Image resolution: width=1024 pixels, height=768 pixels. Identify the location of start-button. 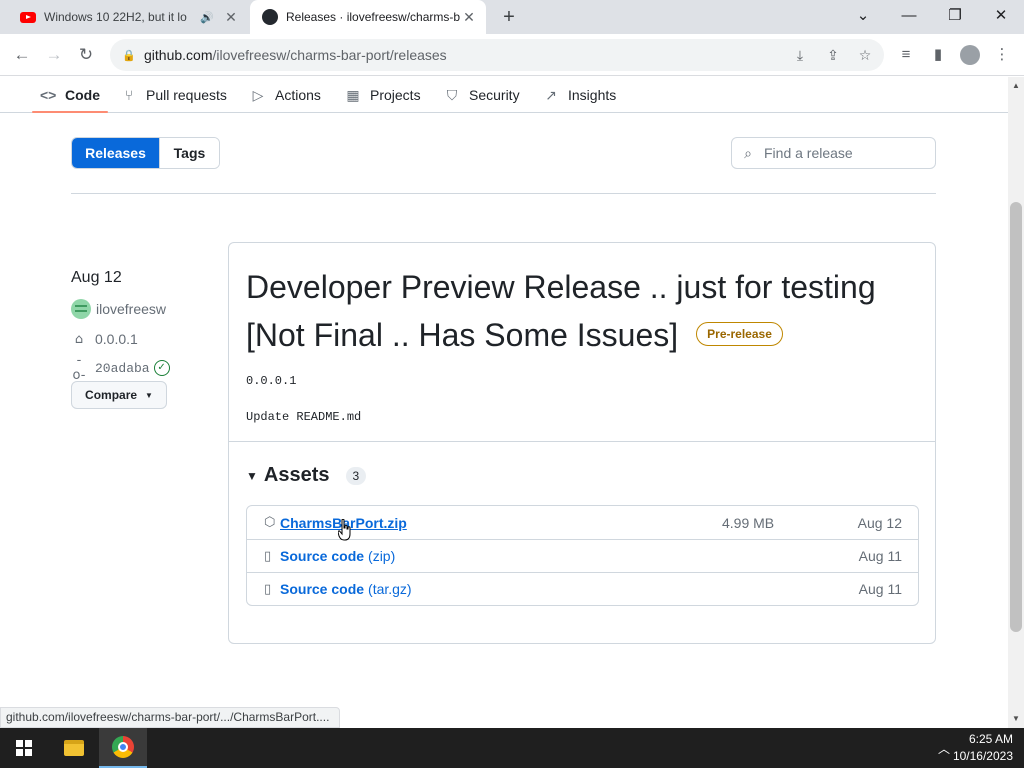
(24, 748).